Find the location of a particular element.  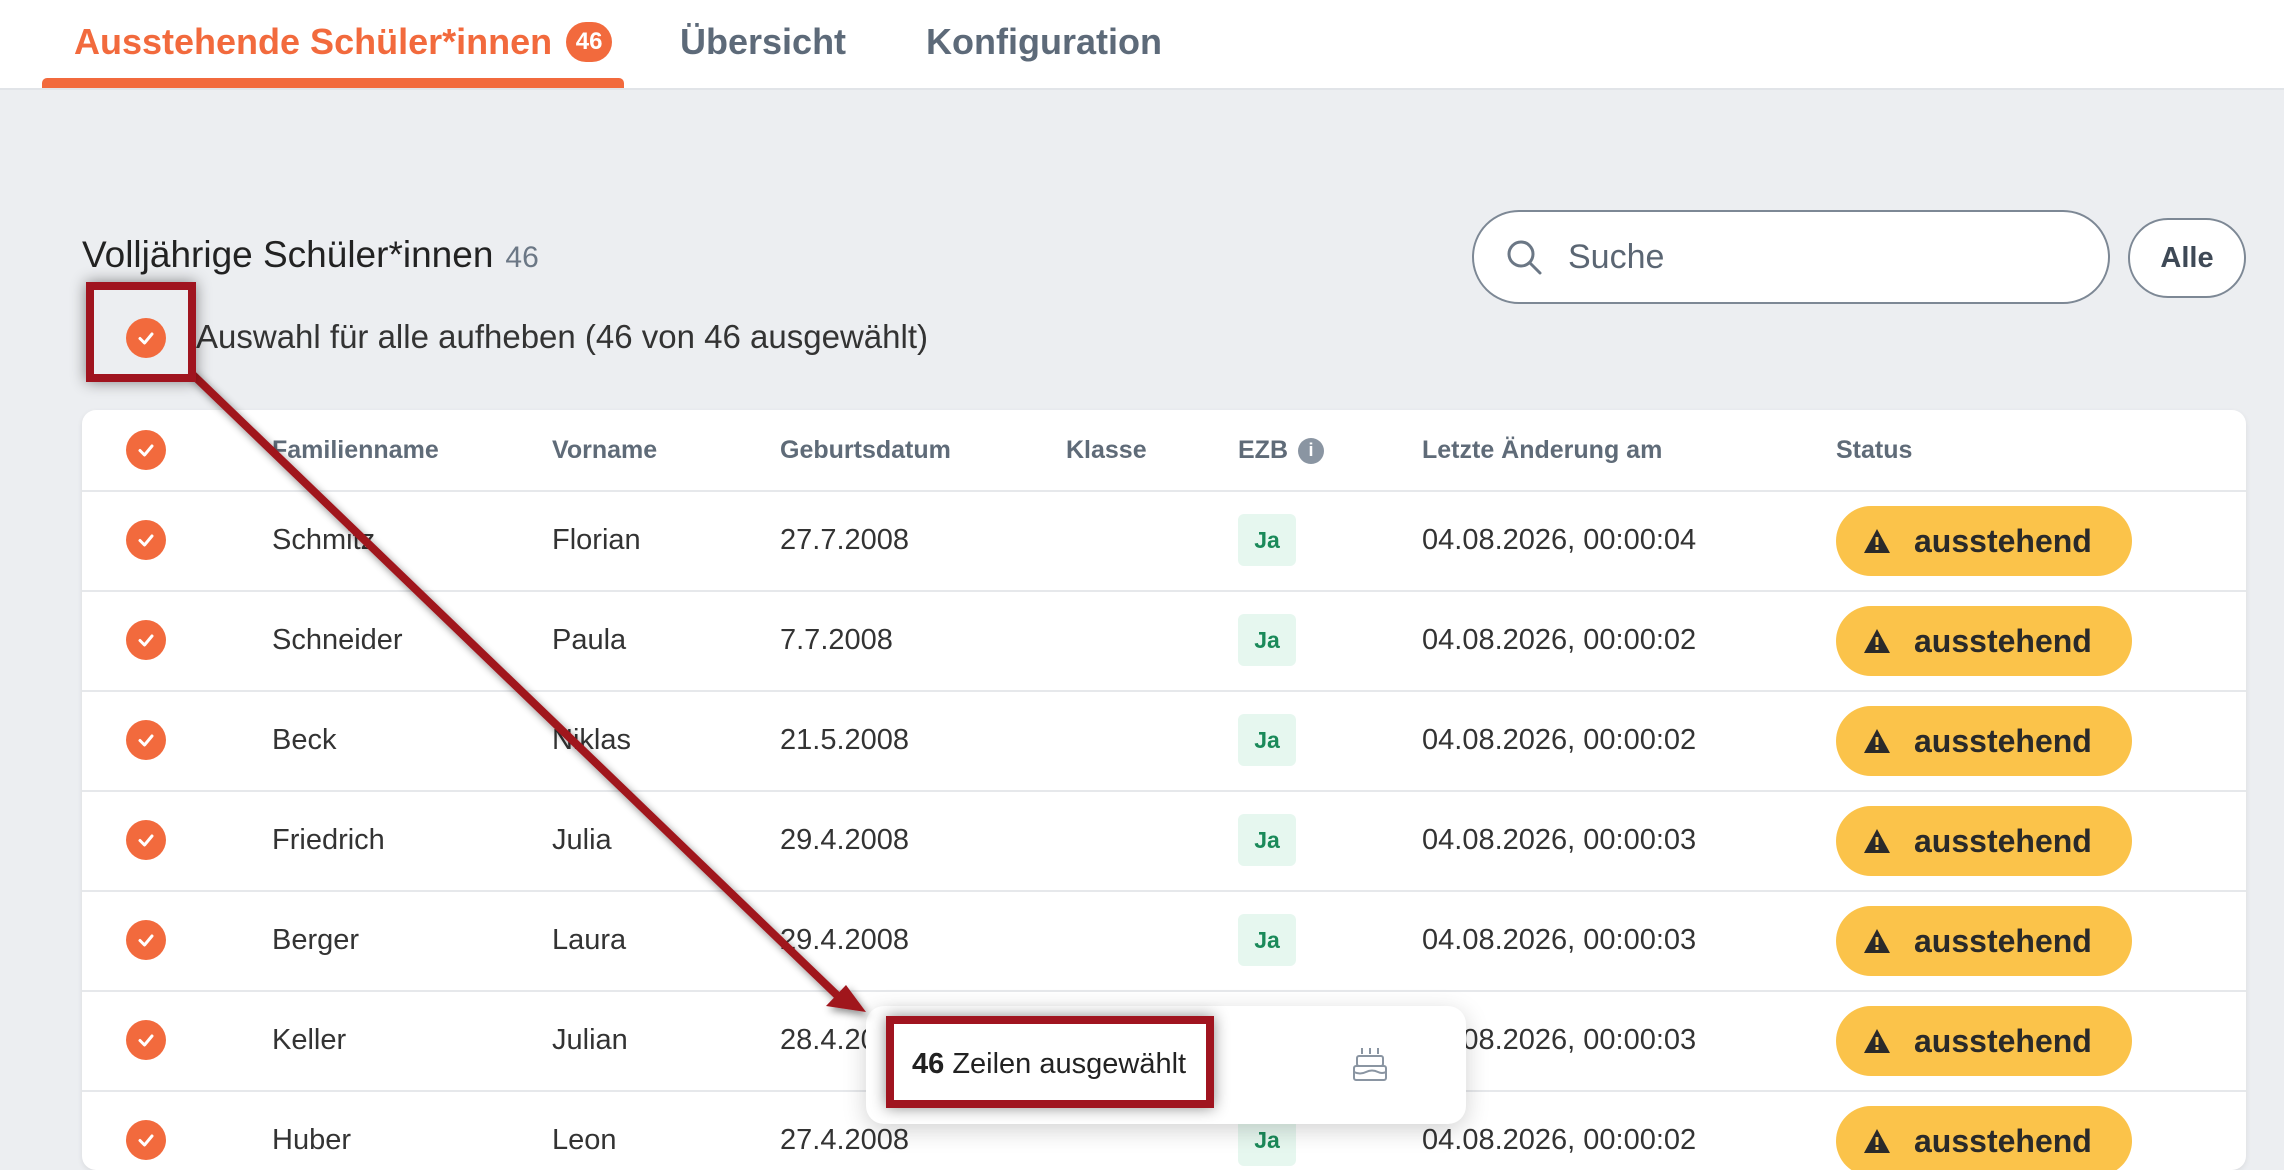

annotation-box-select-all is located at coordinates (141, 332).